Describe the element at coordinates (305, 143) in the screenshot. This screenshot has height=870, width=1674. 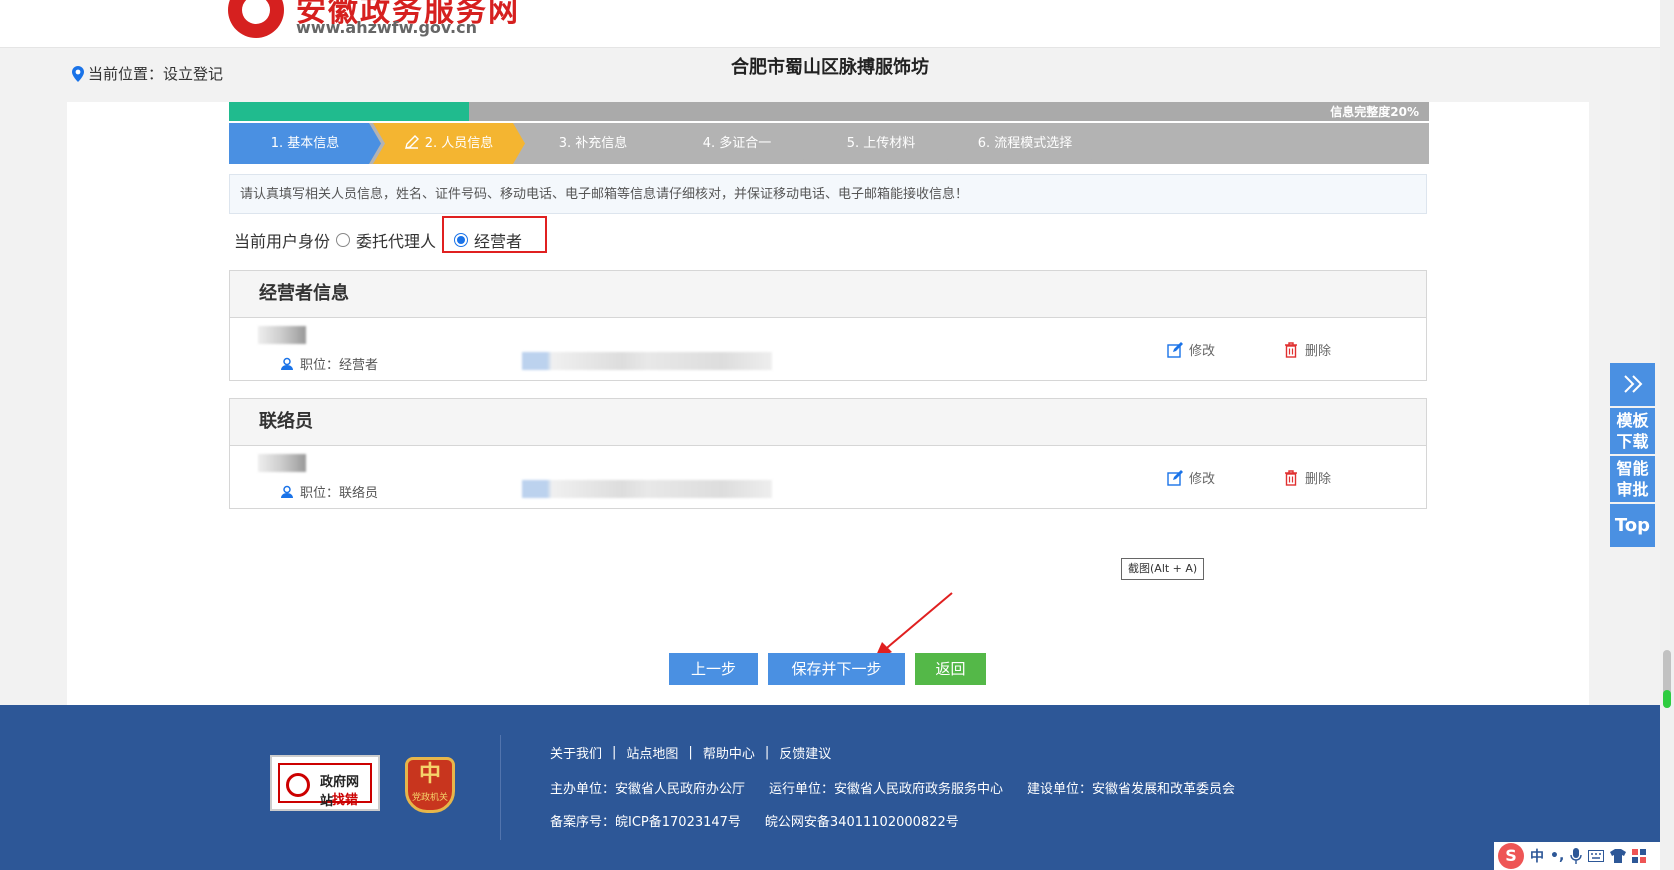
I see `step-tab-1: 1. 基本信息` at that location.